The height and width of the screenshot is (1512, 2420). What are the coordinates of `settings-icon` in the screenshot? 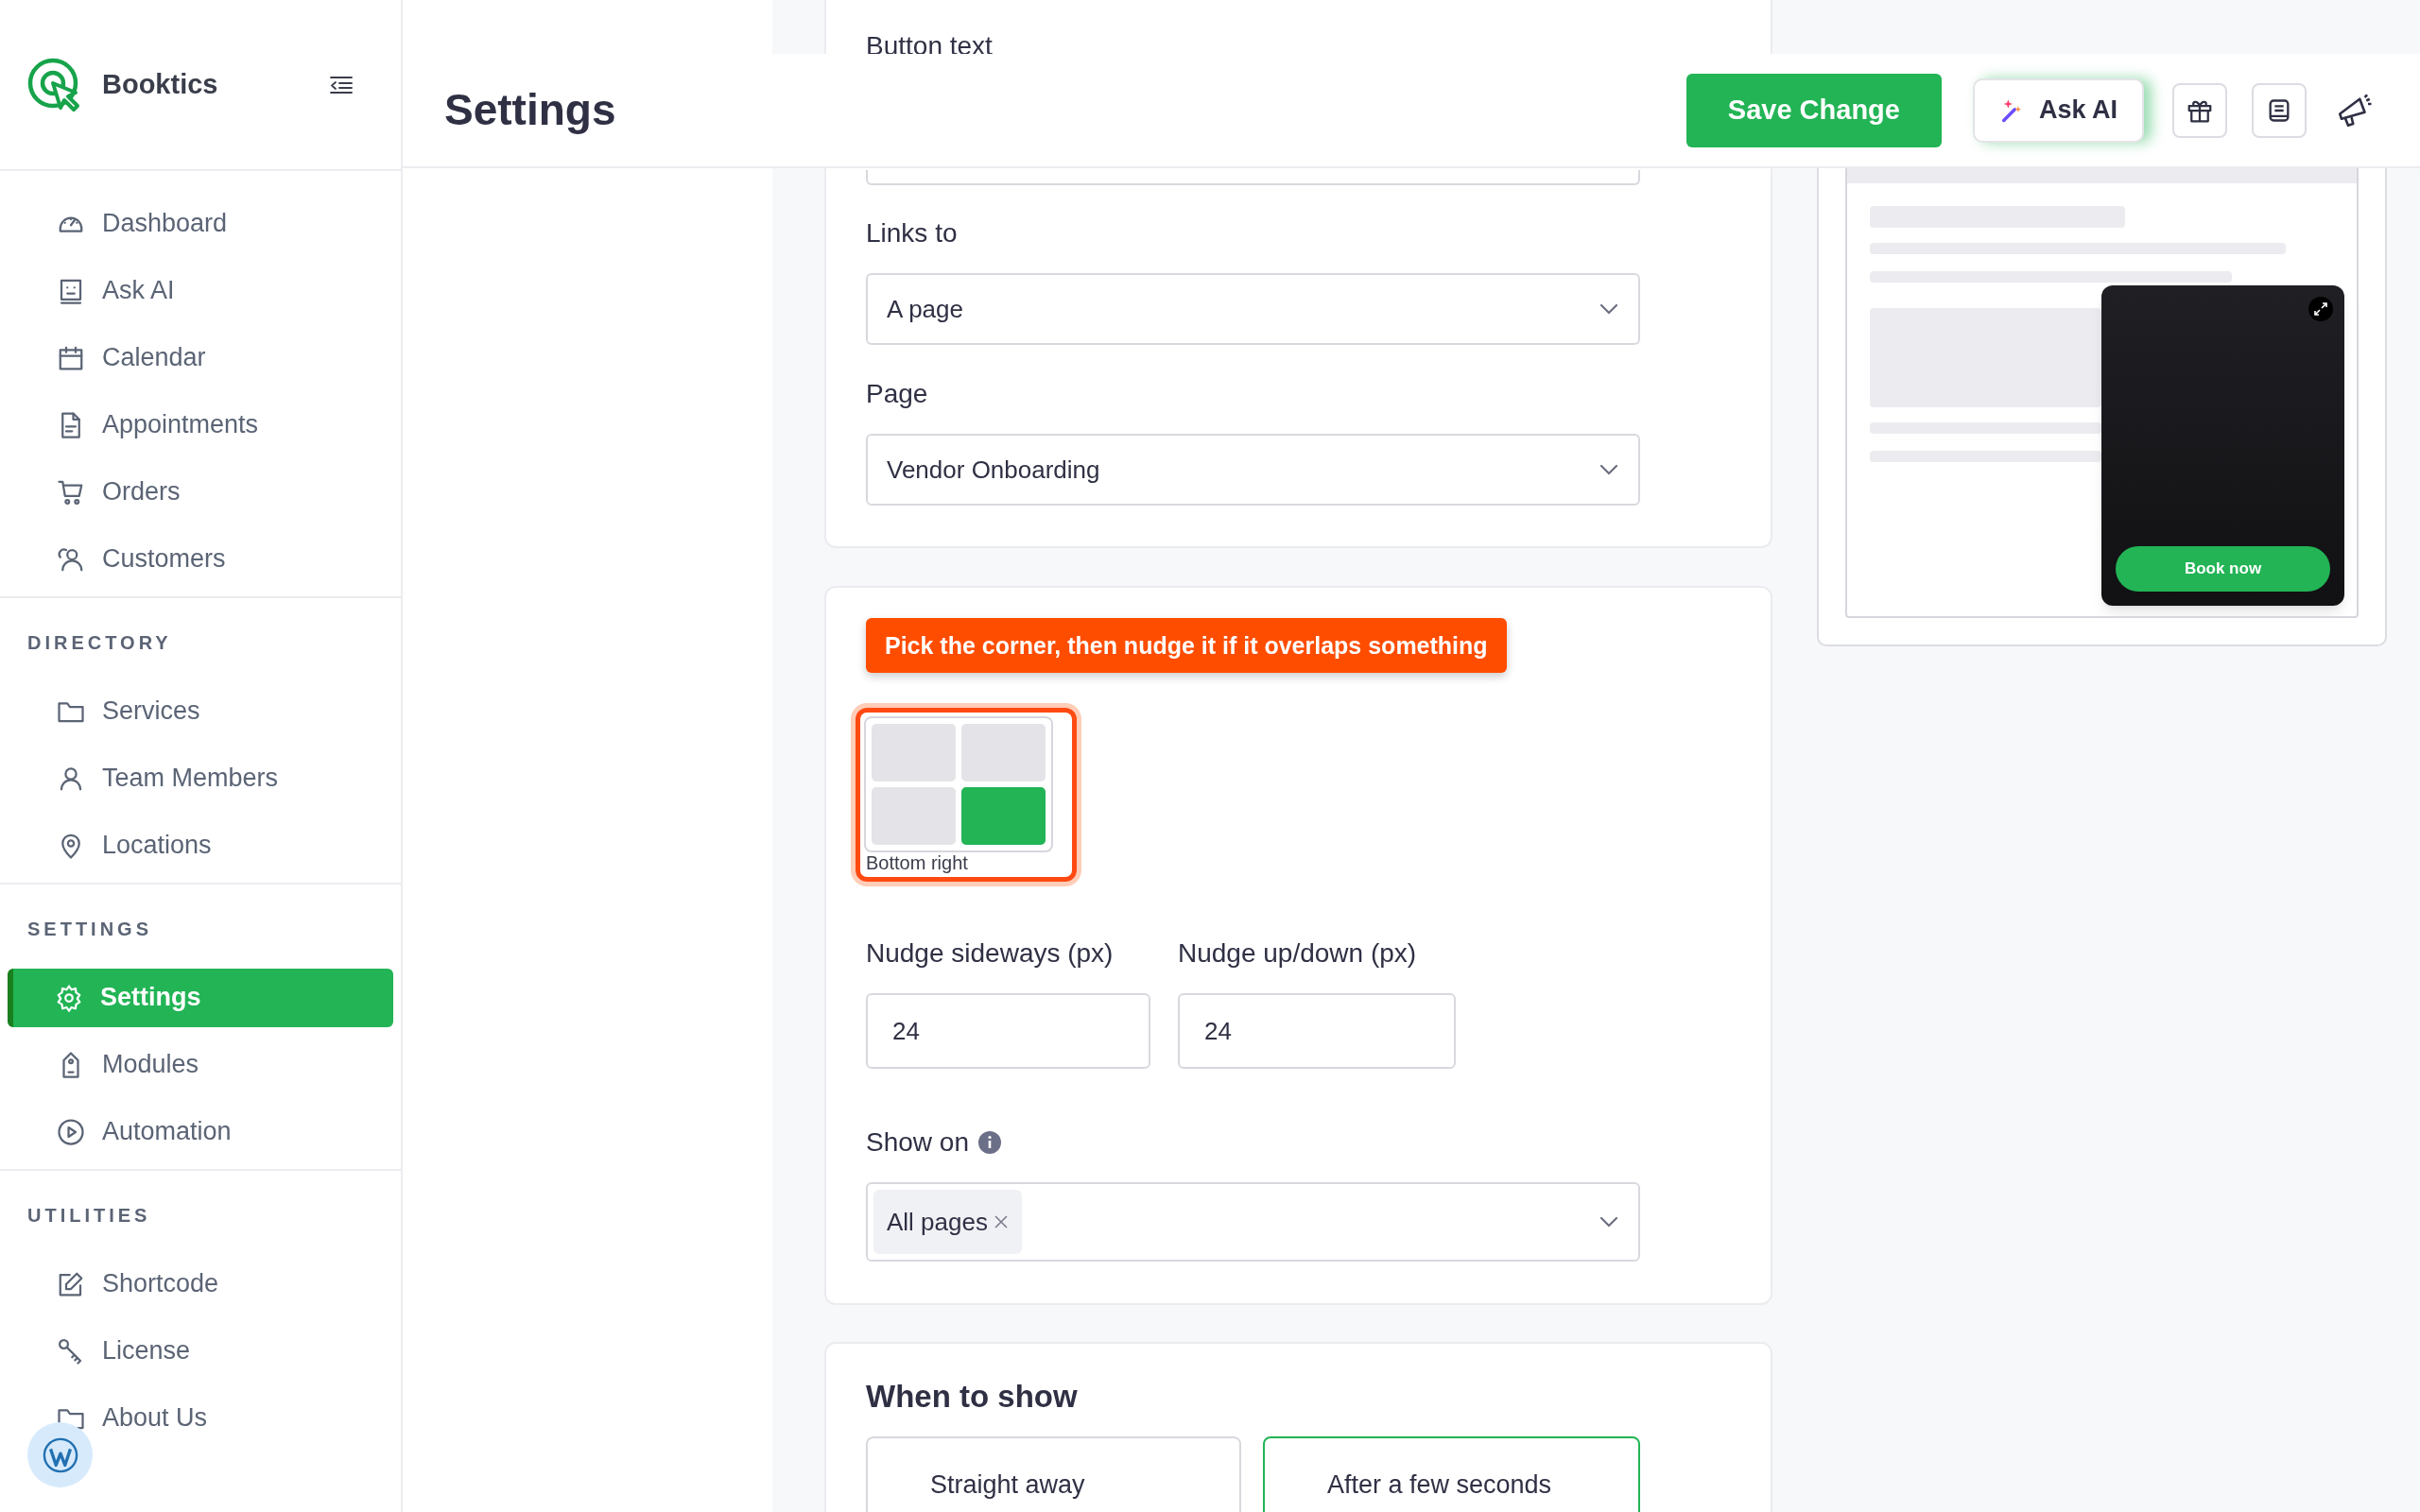 It's located at (69, 997).